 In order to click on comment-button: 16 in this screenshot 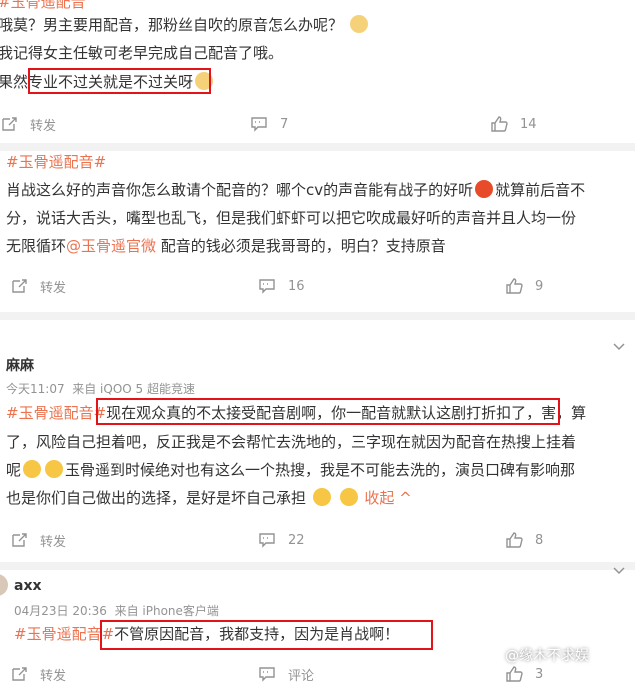, I will do `click(281, 286)`.